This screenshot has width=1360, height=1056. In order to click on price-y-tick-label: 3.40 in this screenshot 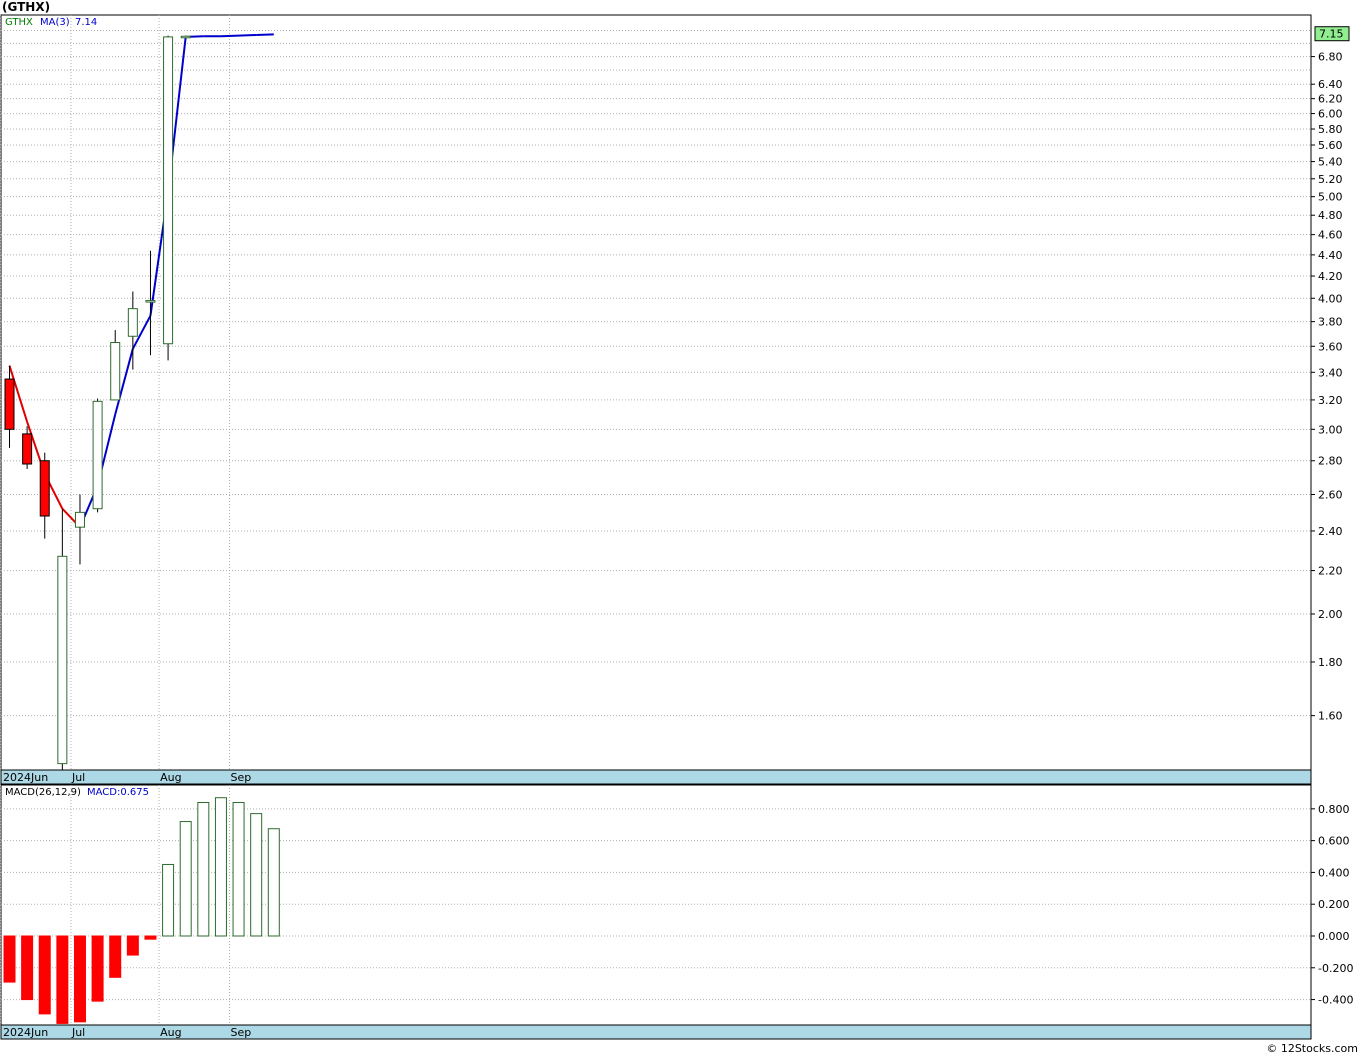, I will do `click(1330, 372)`.